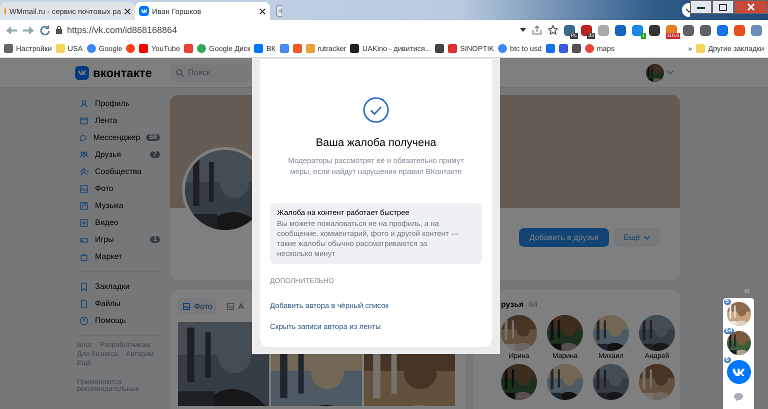 The width and height of the screenshot is (768, 409). Describe the element at coordinates (117, 171) in the screenshot. I see `nav-item: Сообщества` at that location.